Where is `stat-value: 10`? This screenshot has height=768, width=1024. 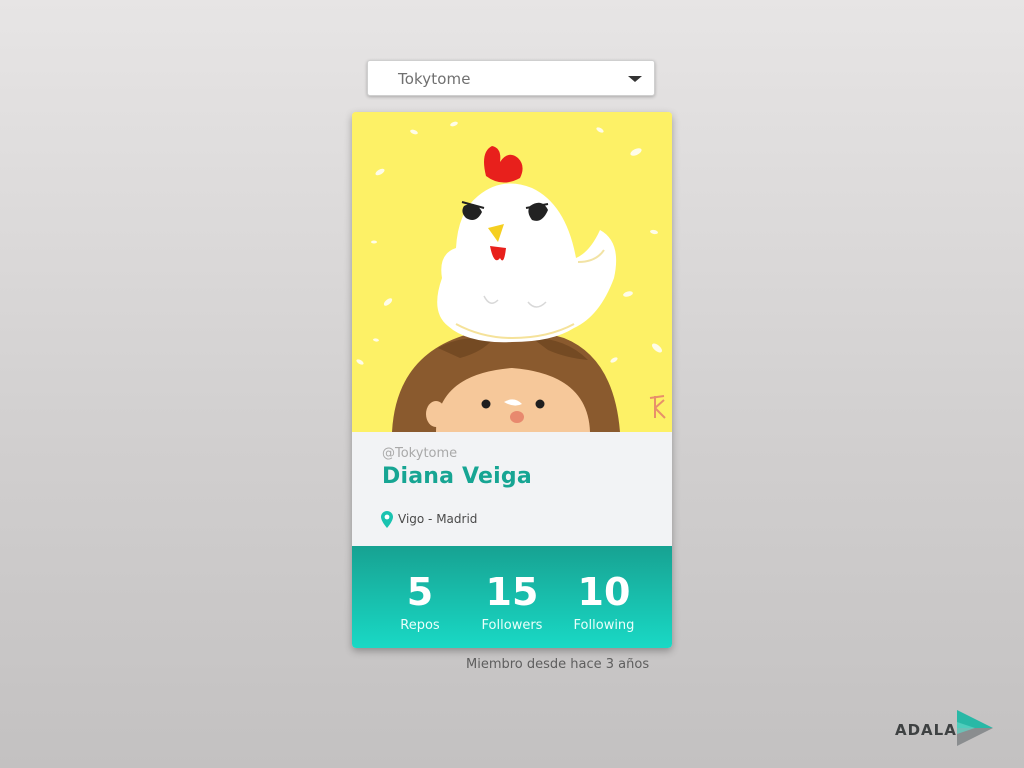 stat-value: 10 is located at coordinates (604, 592).